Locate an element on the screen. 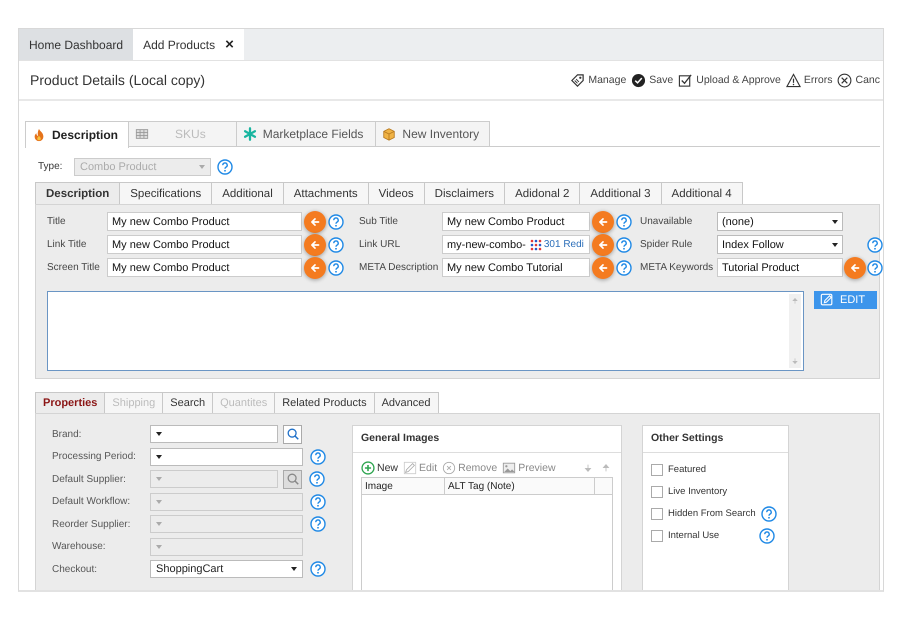  tab: Attachments is located at coordinates (325, 193).